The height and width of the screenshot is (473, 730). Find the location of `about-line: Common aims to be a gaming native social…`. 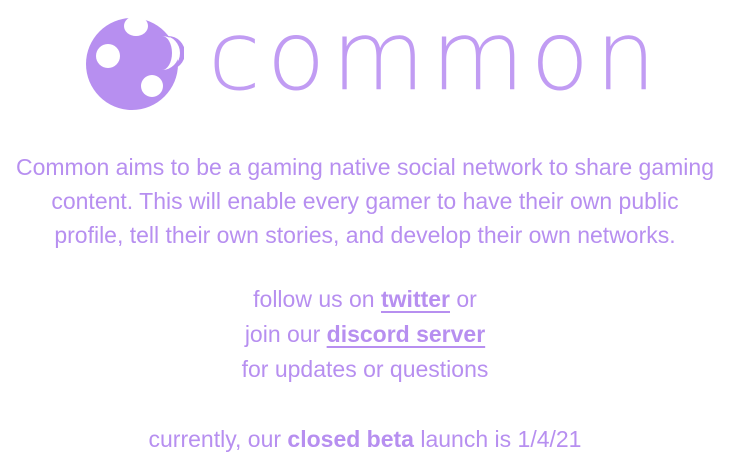

about-line: Common aims to be a gaming native social… is located at coordinates (364, 167).